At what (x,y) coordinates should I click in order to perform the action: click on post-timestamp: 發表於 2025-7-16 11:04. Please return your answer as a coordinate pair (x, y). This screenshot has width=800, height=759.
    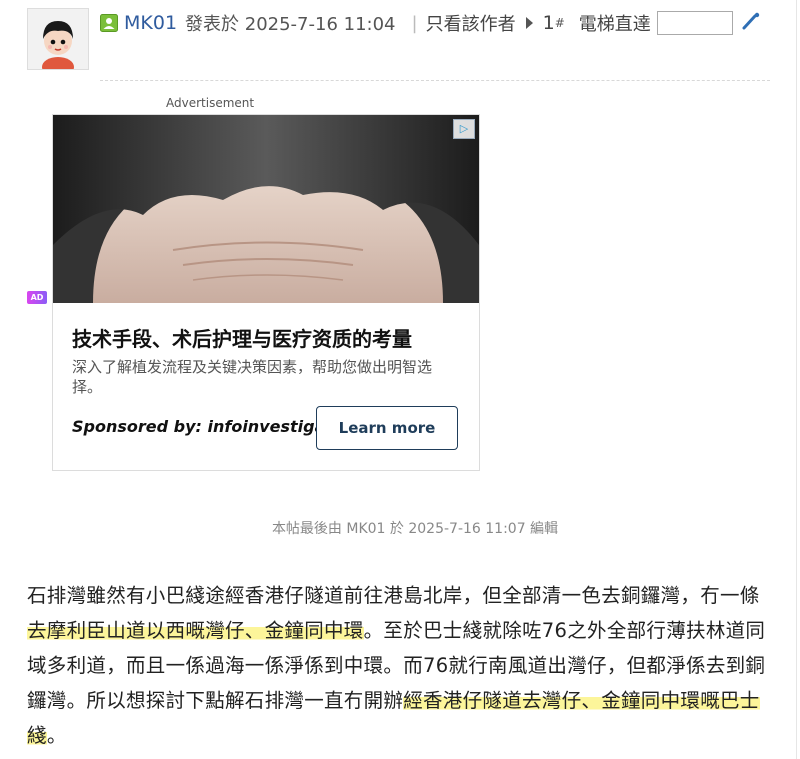
    Looking at the image, I should click on (290, 24).